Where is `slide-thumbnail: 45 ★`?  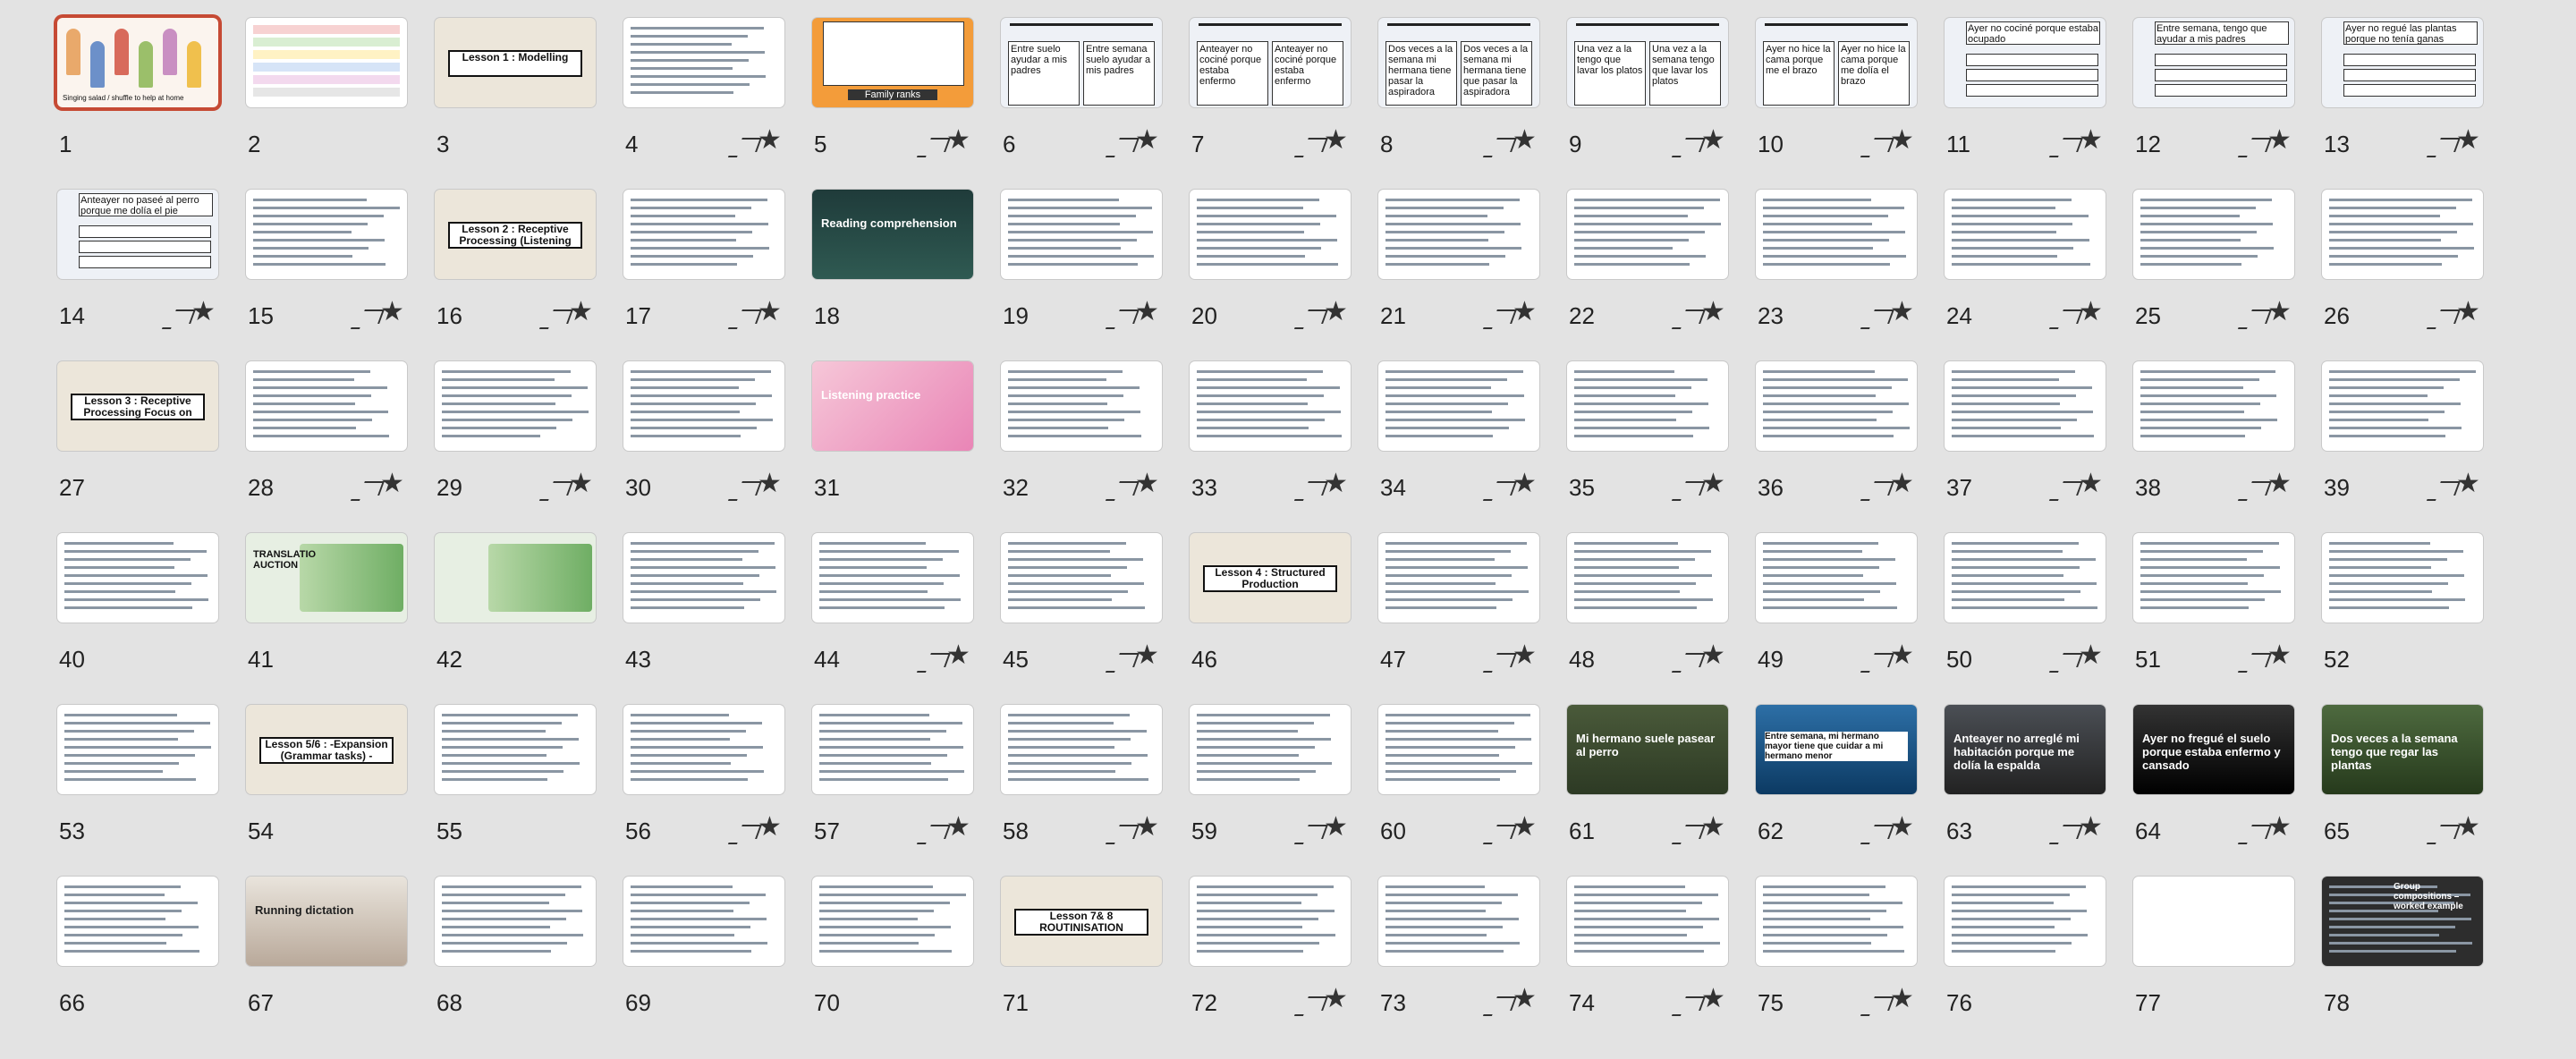 slide-thumbnail: 45 ★ is located at coordinates (1086, 609).